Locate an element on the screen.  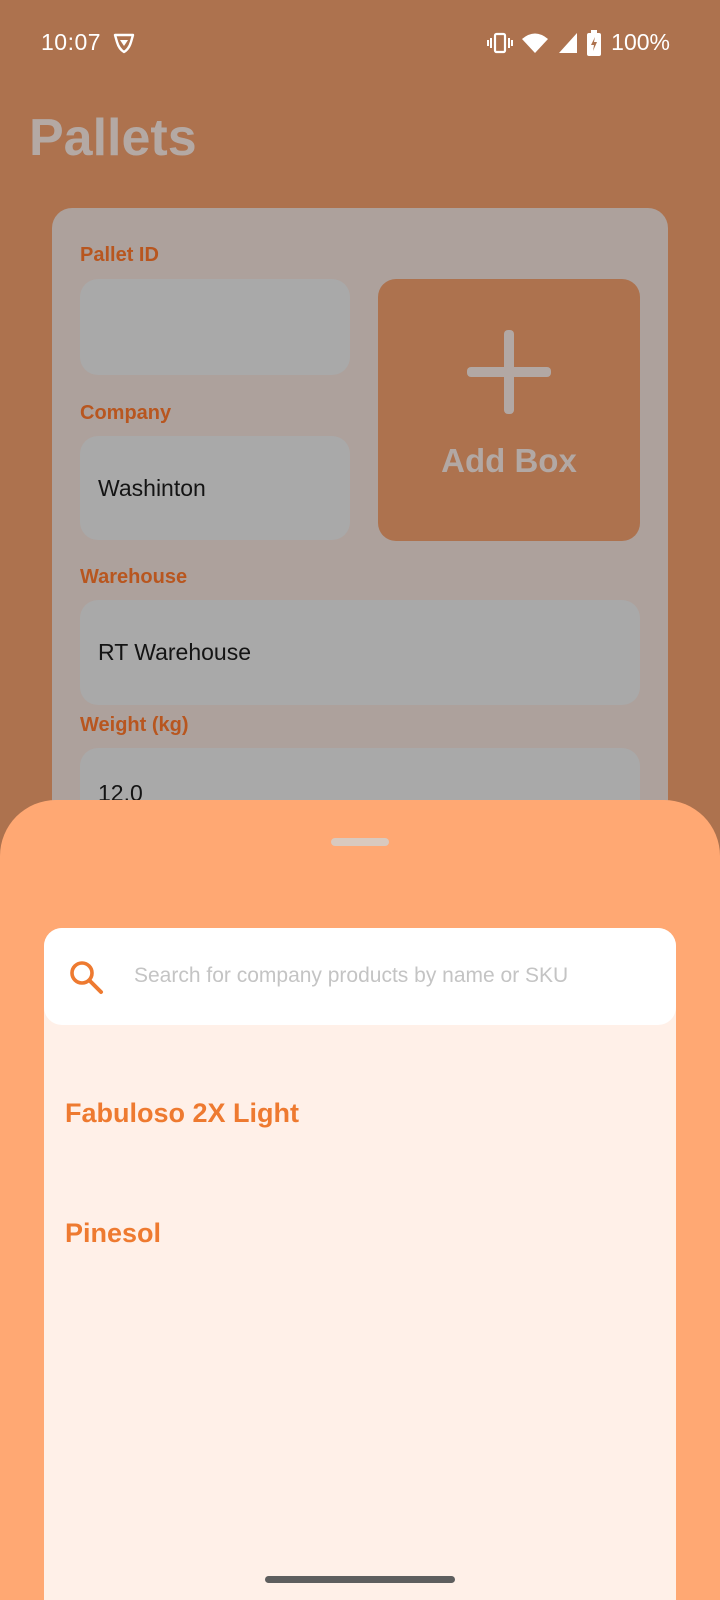
battery-percentage: 100% is located at coordinates (640, 42).